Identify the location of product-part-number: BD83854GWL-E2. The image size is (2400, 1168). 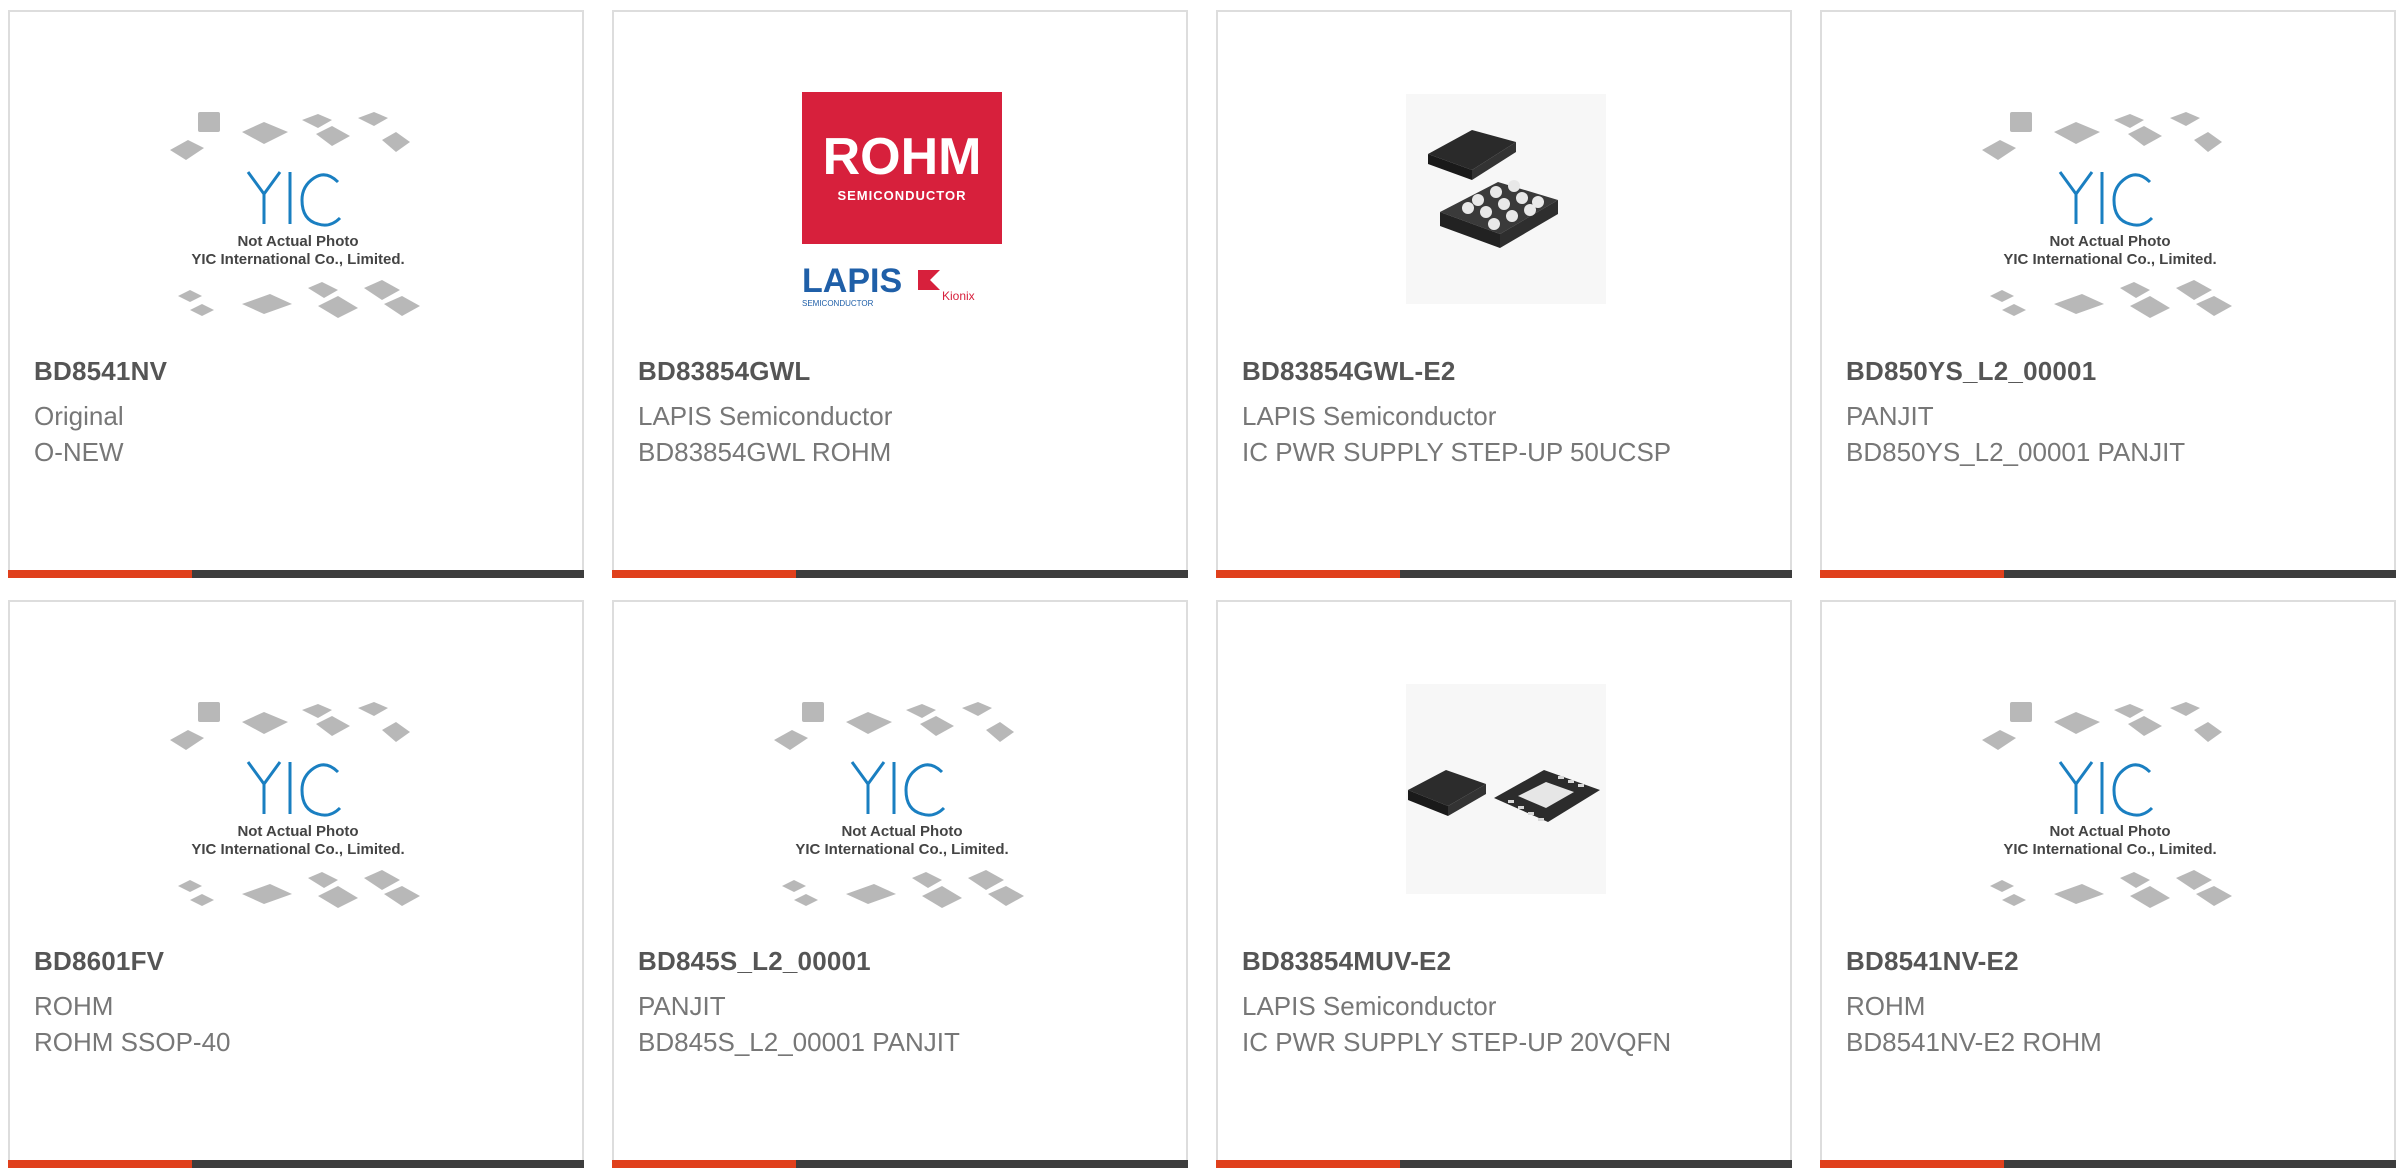
(1349, 371).